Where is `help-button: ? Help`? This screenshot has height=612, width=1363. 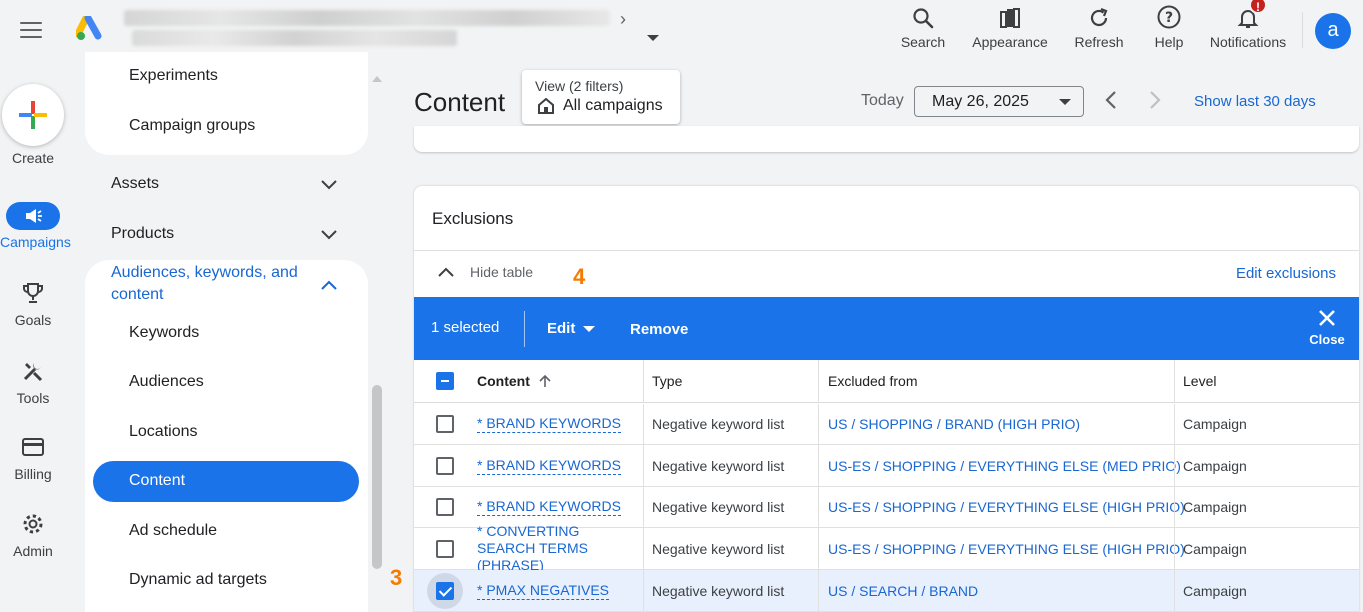
help-button: ? Help is located at coordinates (1169, 31).